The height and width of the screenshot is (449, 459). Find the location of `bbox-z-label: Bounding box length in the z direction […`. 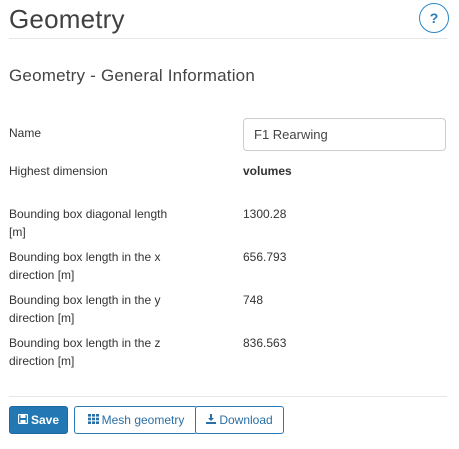

bbox-z-label: Bounding box length in the z direction [… is located at coordinates (85, 352).